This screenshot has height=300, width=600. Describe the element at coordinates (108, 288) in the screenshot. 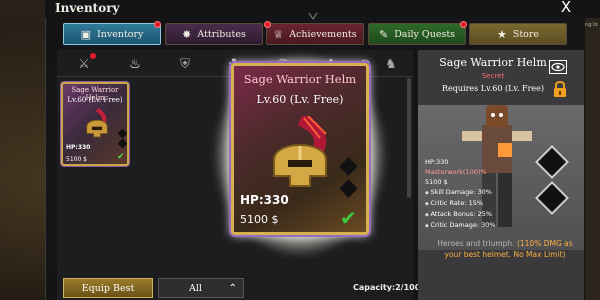

I see `equip-best-button: Equip Best` at that location.